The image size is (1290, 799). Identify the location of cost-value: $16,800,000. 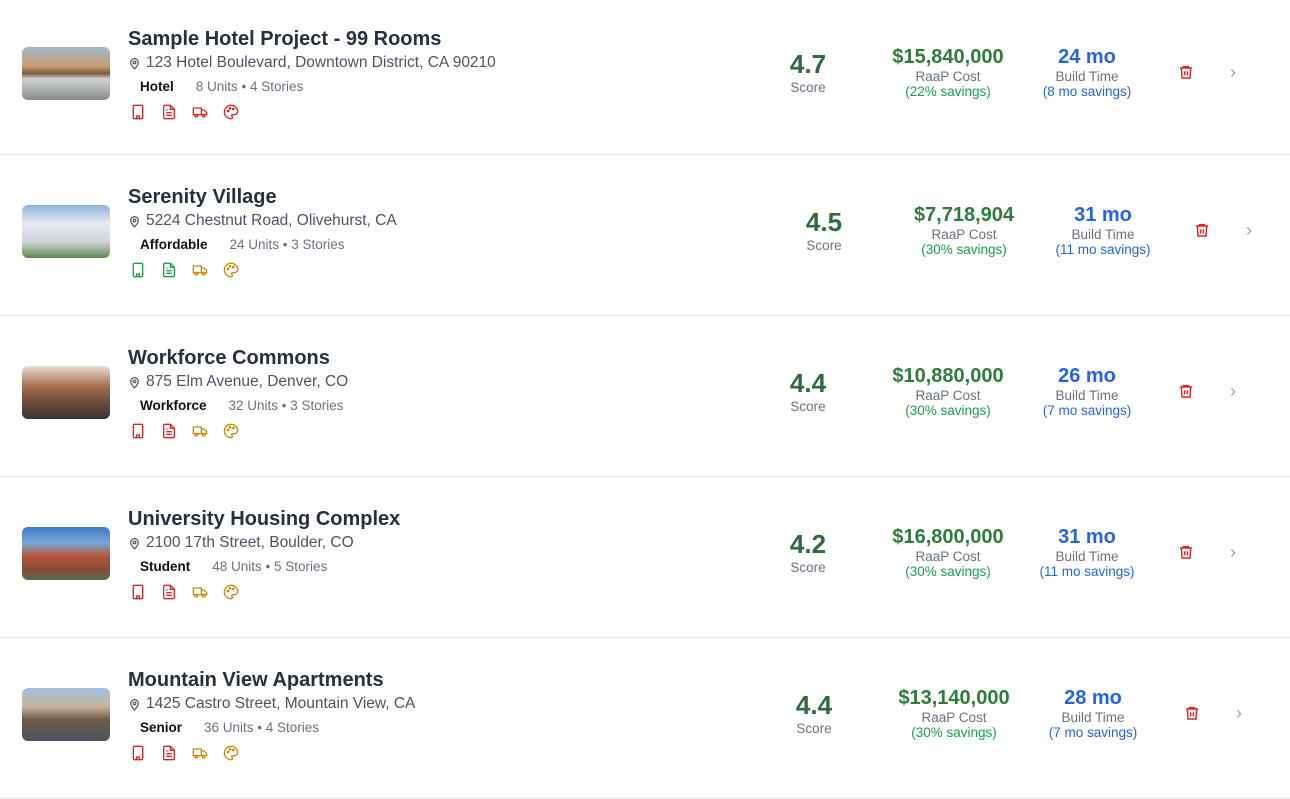
(948, 536).